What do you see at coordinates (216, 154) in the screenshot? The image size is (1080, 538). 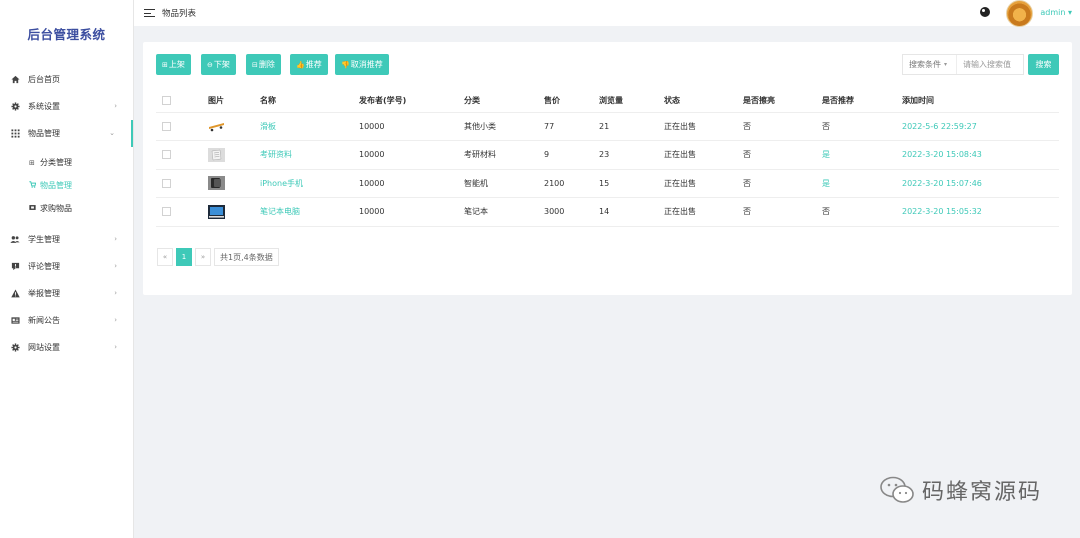 I see `books-thumbnail` at bounding box center [216, 154].